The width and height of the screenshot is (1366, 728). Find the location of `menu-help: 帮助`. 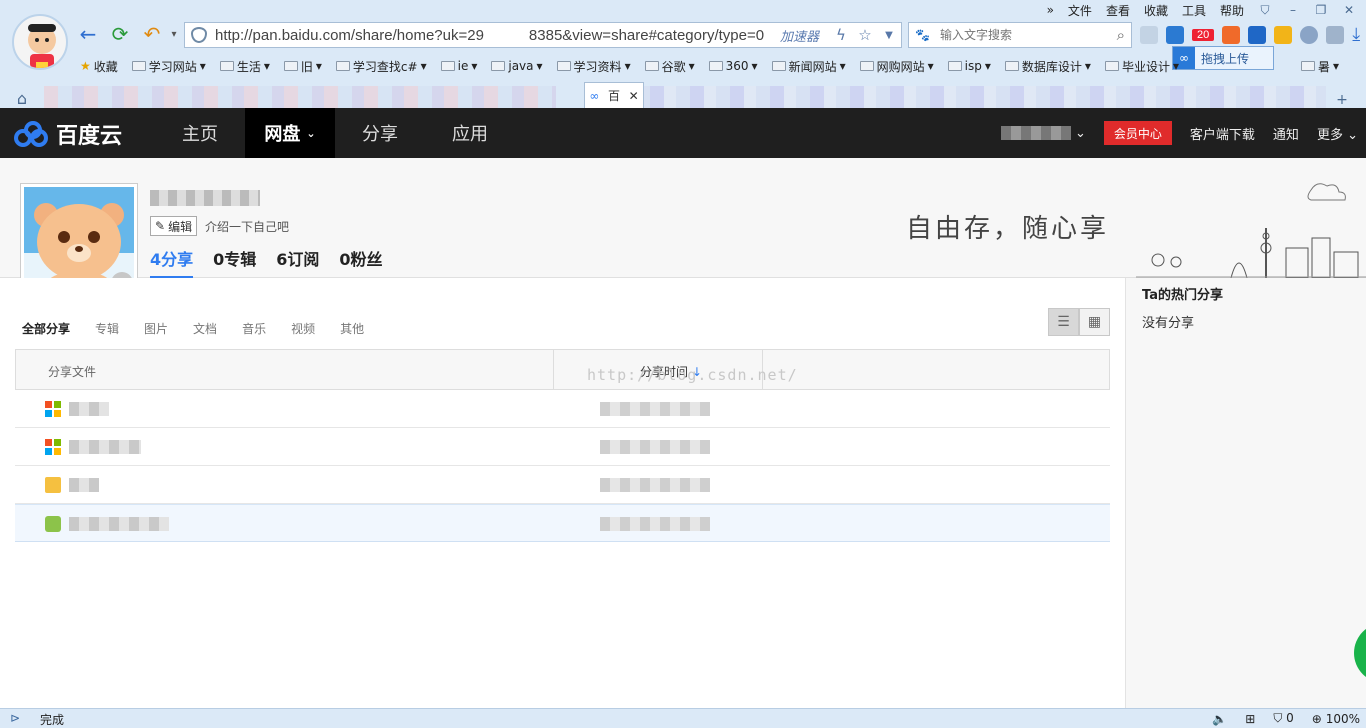

menu-help: 帮助 is located at coordinates (1232, 10).